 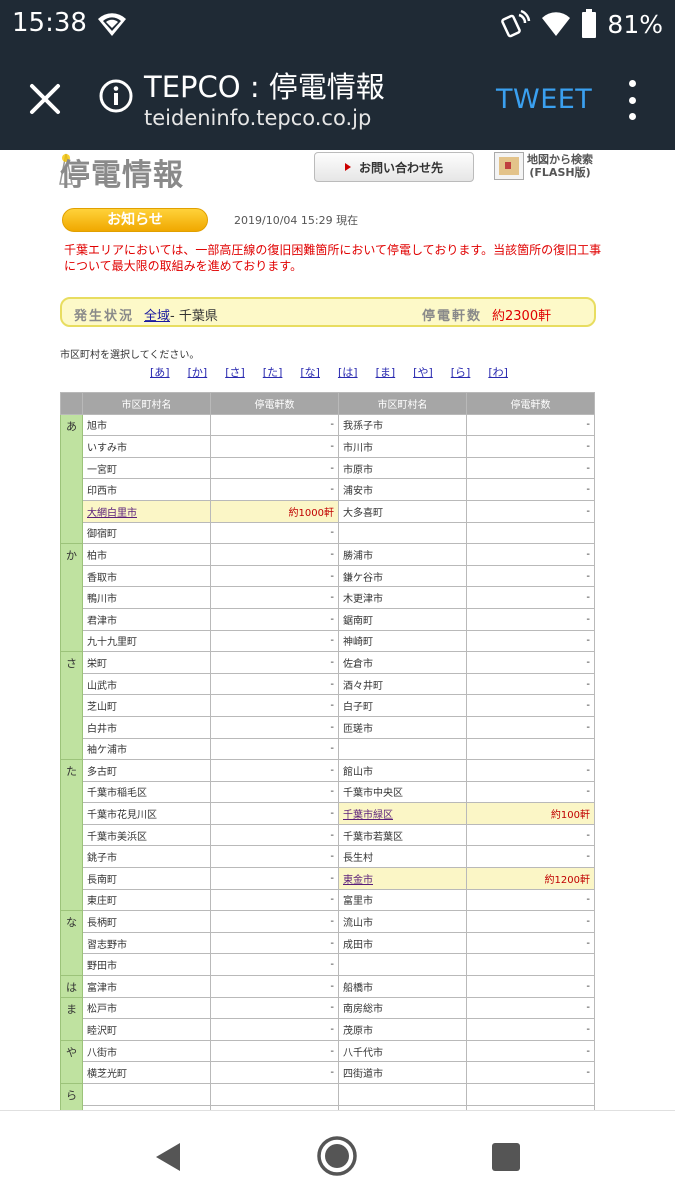 I want to click on kana-link: [あ], so click(x=169, y=372).